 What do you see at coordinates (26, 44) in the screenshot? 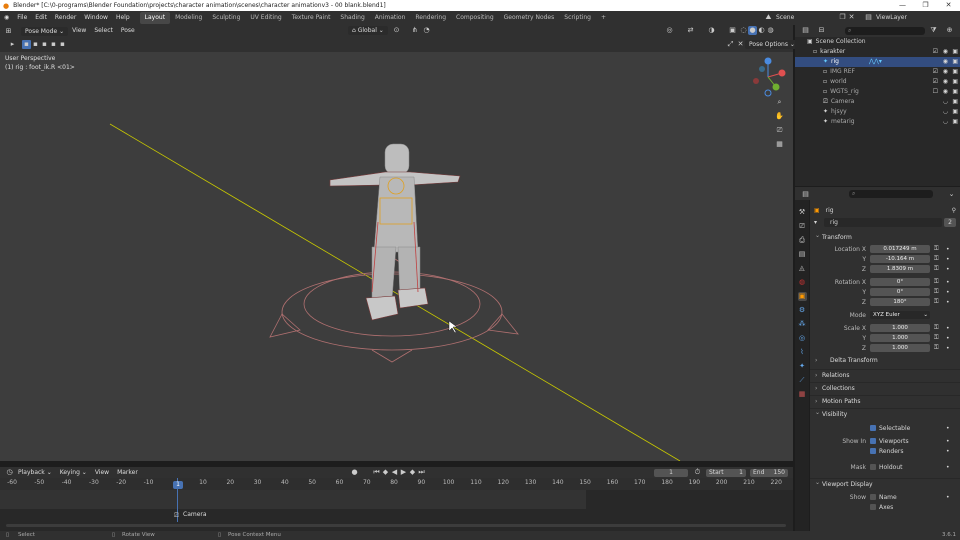
I see `select-new-icon: ▪` at bounding box center [26, 44].